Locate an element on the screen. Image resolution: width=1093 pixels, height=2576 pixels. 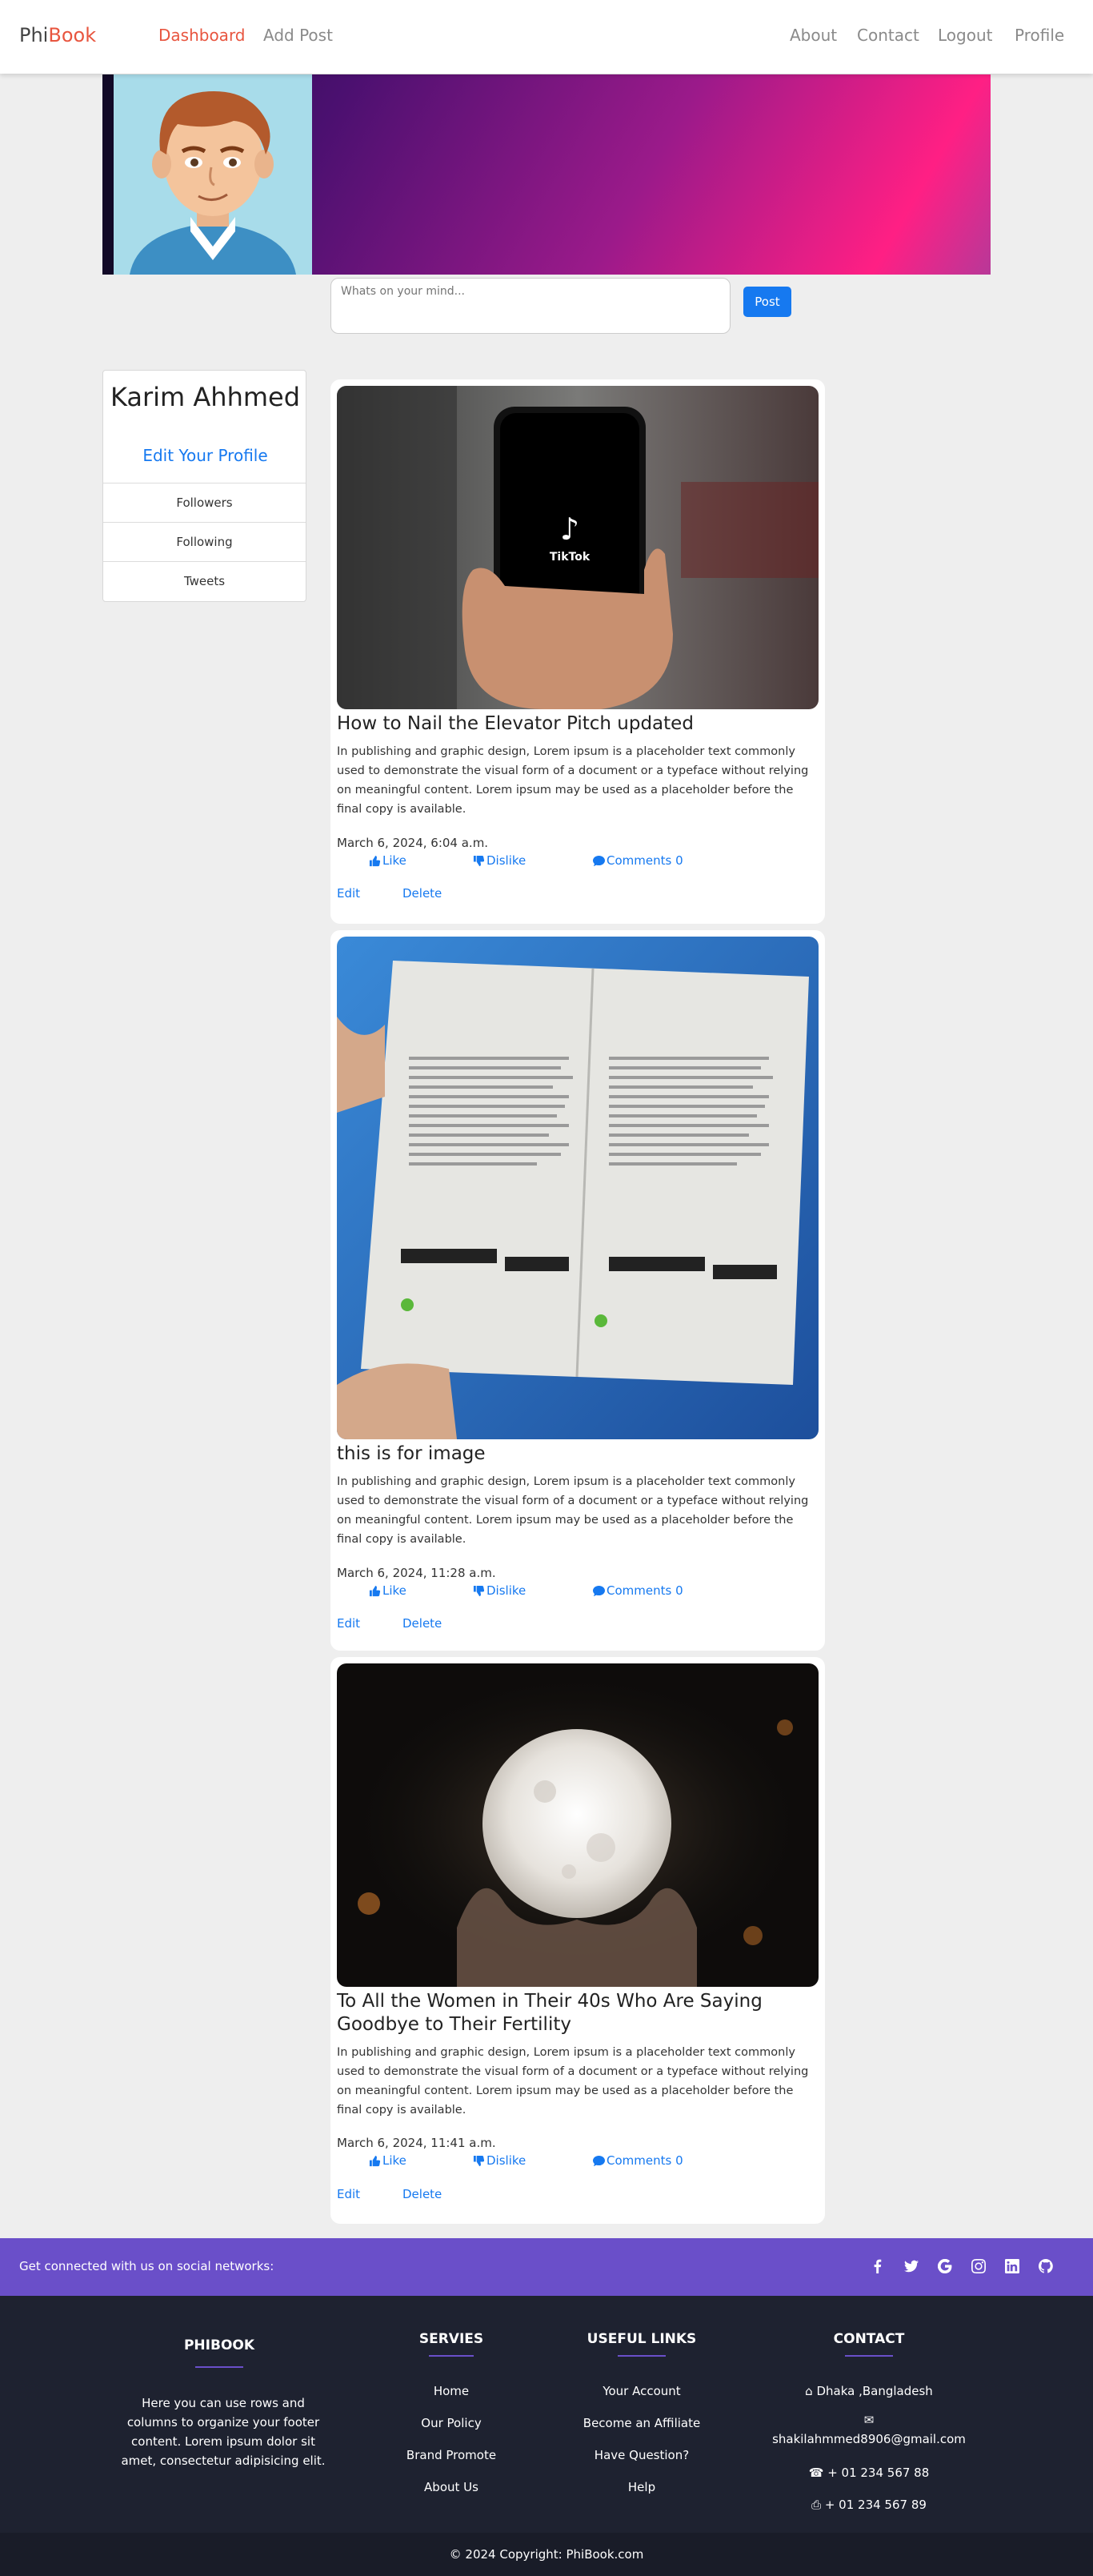
post-button: Post is located at coordinates (767, 302).